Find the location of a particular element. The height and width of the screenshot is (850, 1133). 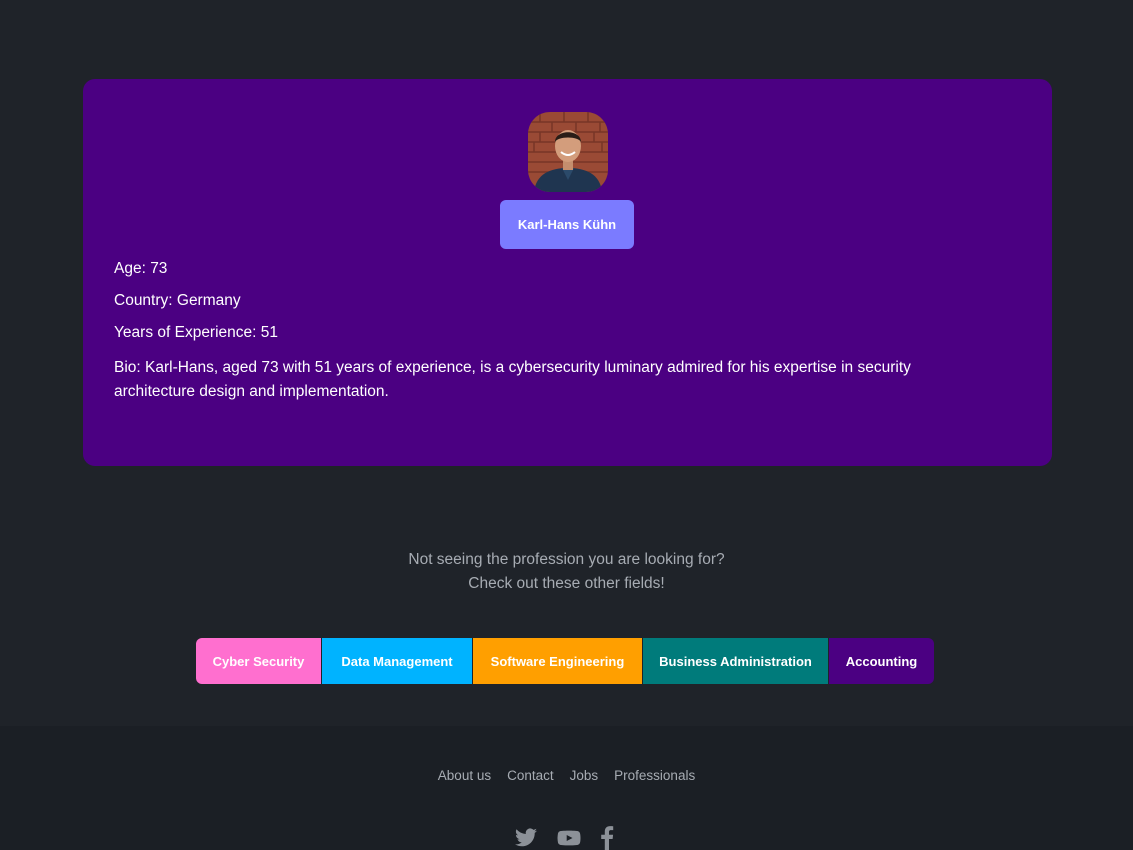

social-links is located at coordinates (564, 838).